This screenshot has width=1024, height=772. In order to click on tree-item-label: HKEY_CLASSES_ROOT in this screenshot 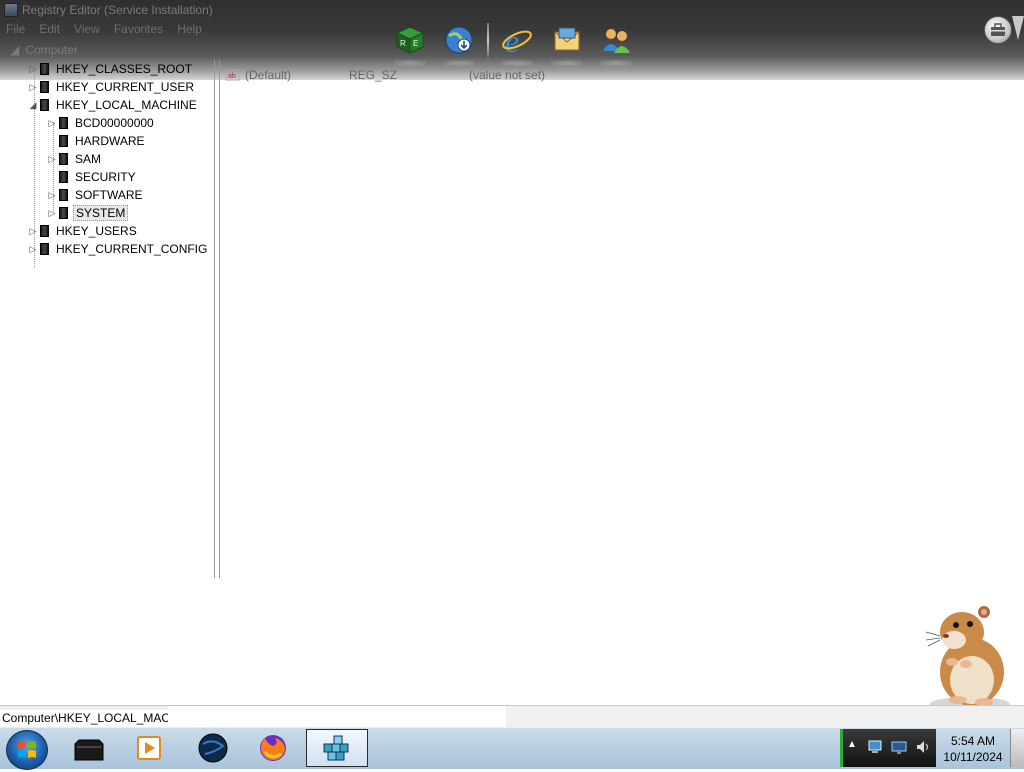, I will do `click(124, 69)`.